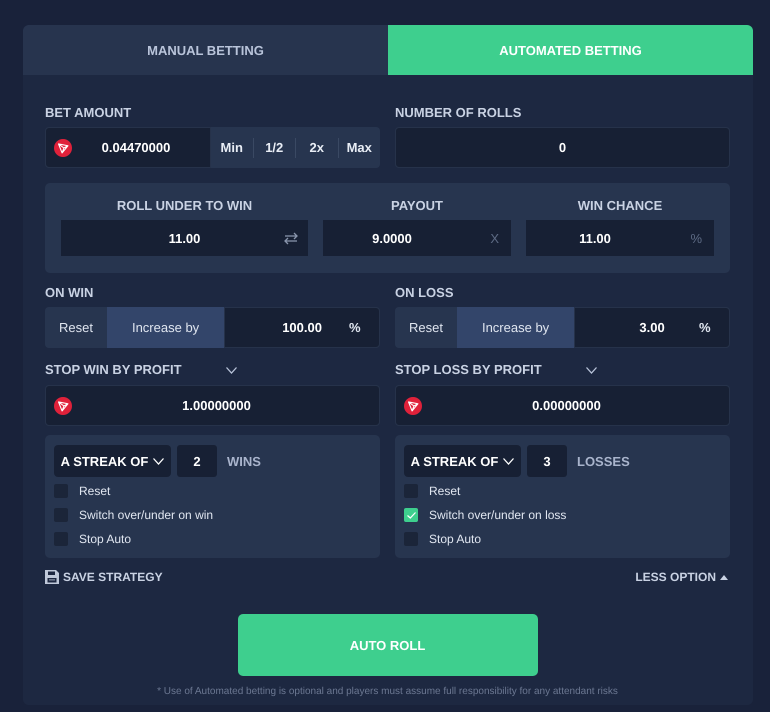  What do you see at coordinates (417, 206) in the screenshot?
I see `field-label: PAYOUT` at bounding box center [417, 206].